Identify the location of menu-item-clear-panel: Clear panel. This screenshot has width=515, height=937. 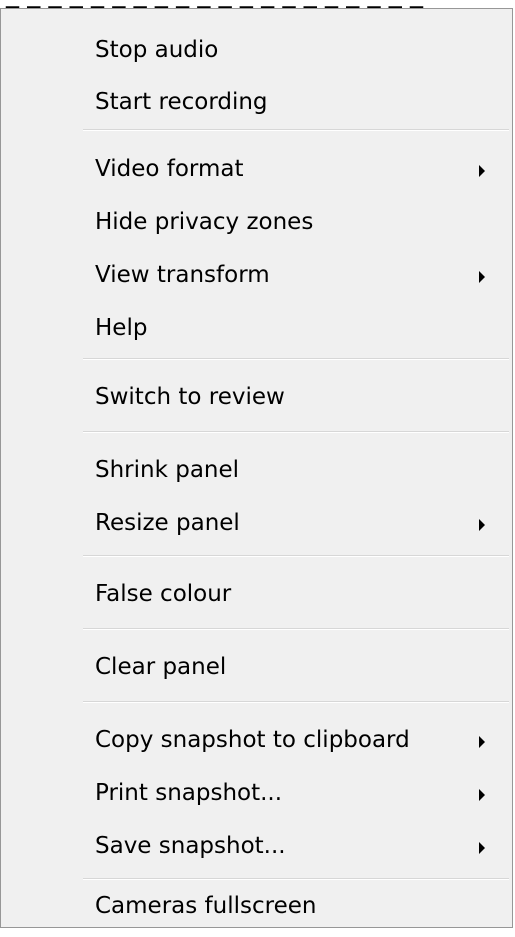
(256, 670).